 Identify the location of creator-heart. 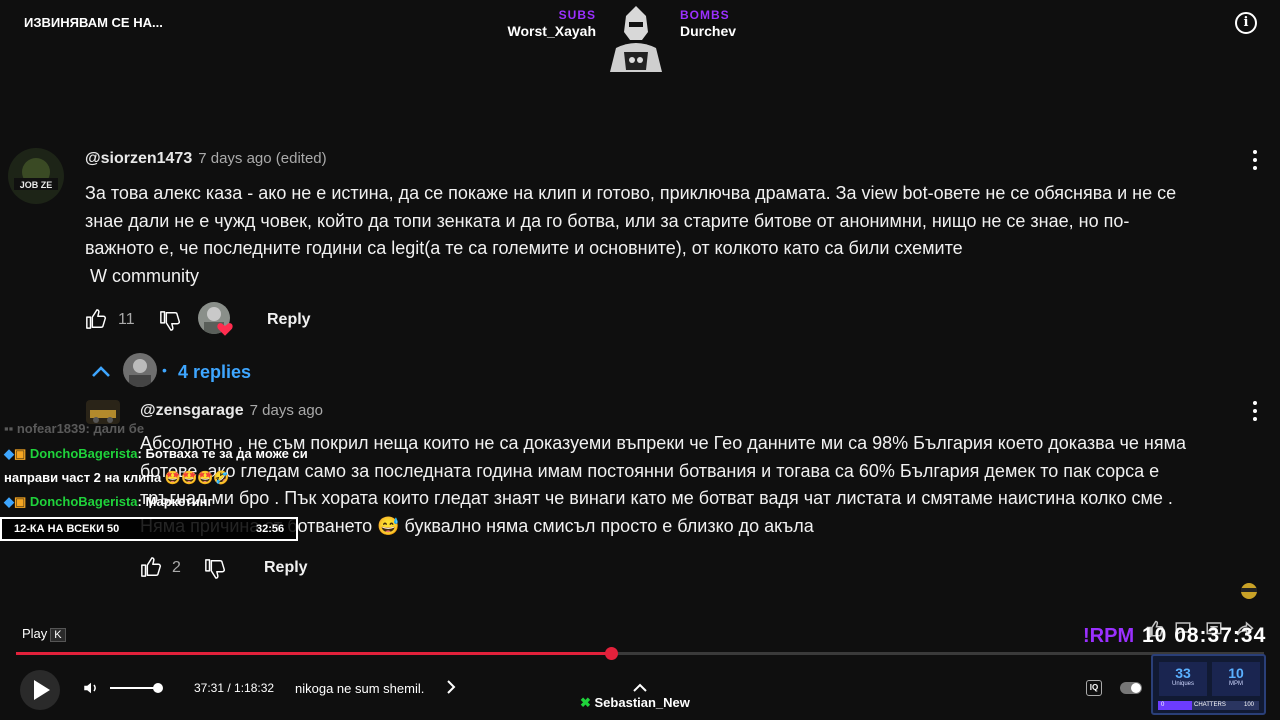
(216, 320).